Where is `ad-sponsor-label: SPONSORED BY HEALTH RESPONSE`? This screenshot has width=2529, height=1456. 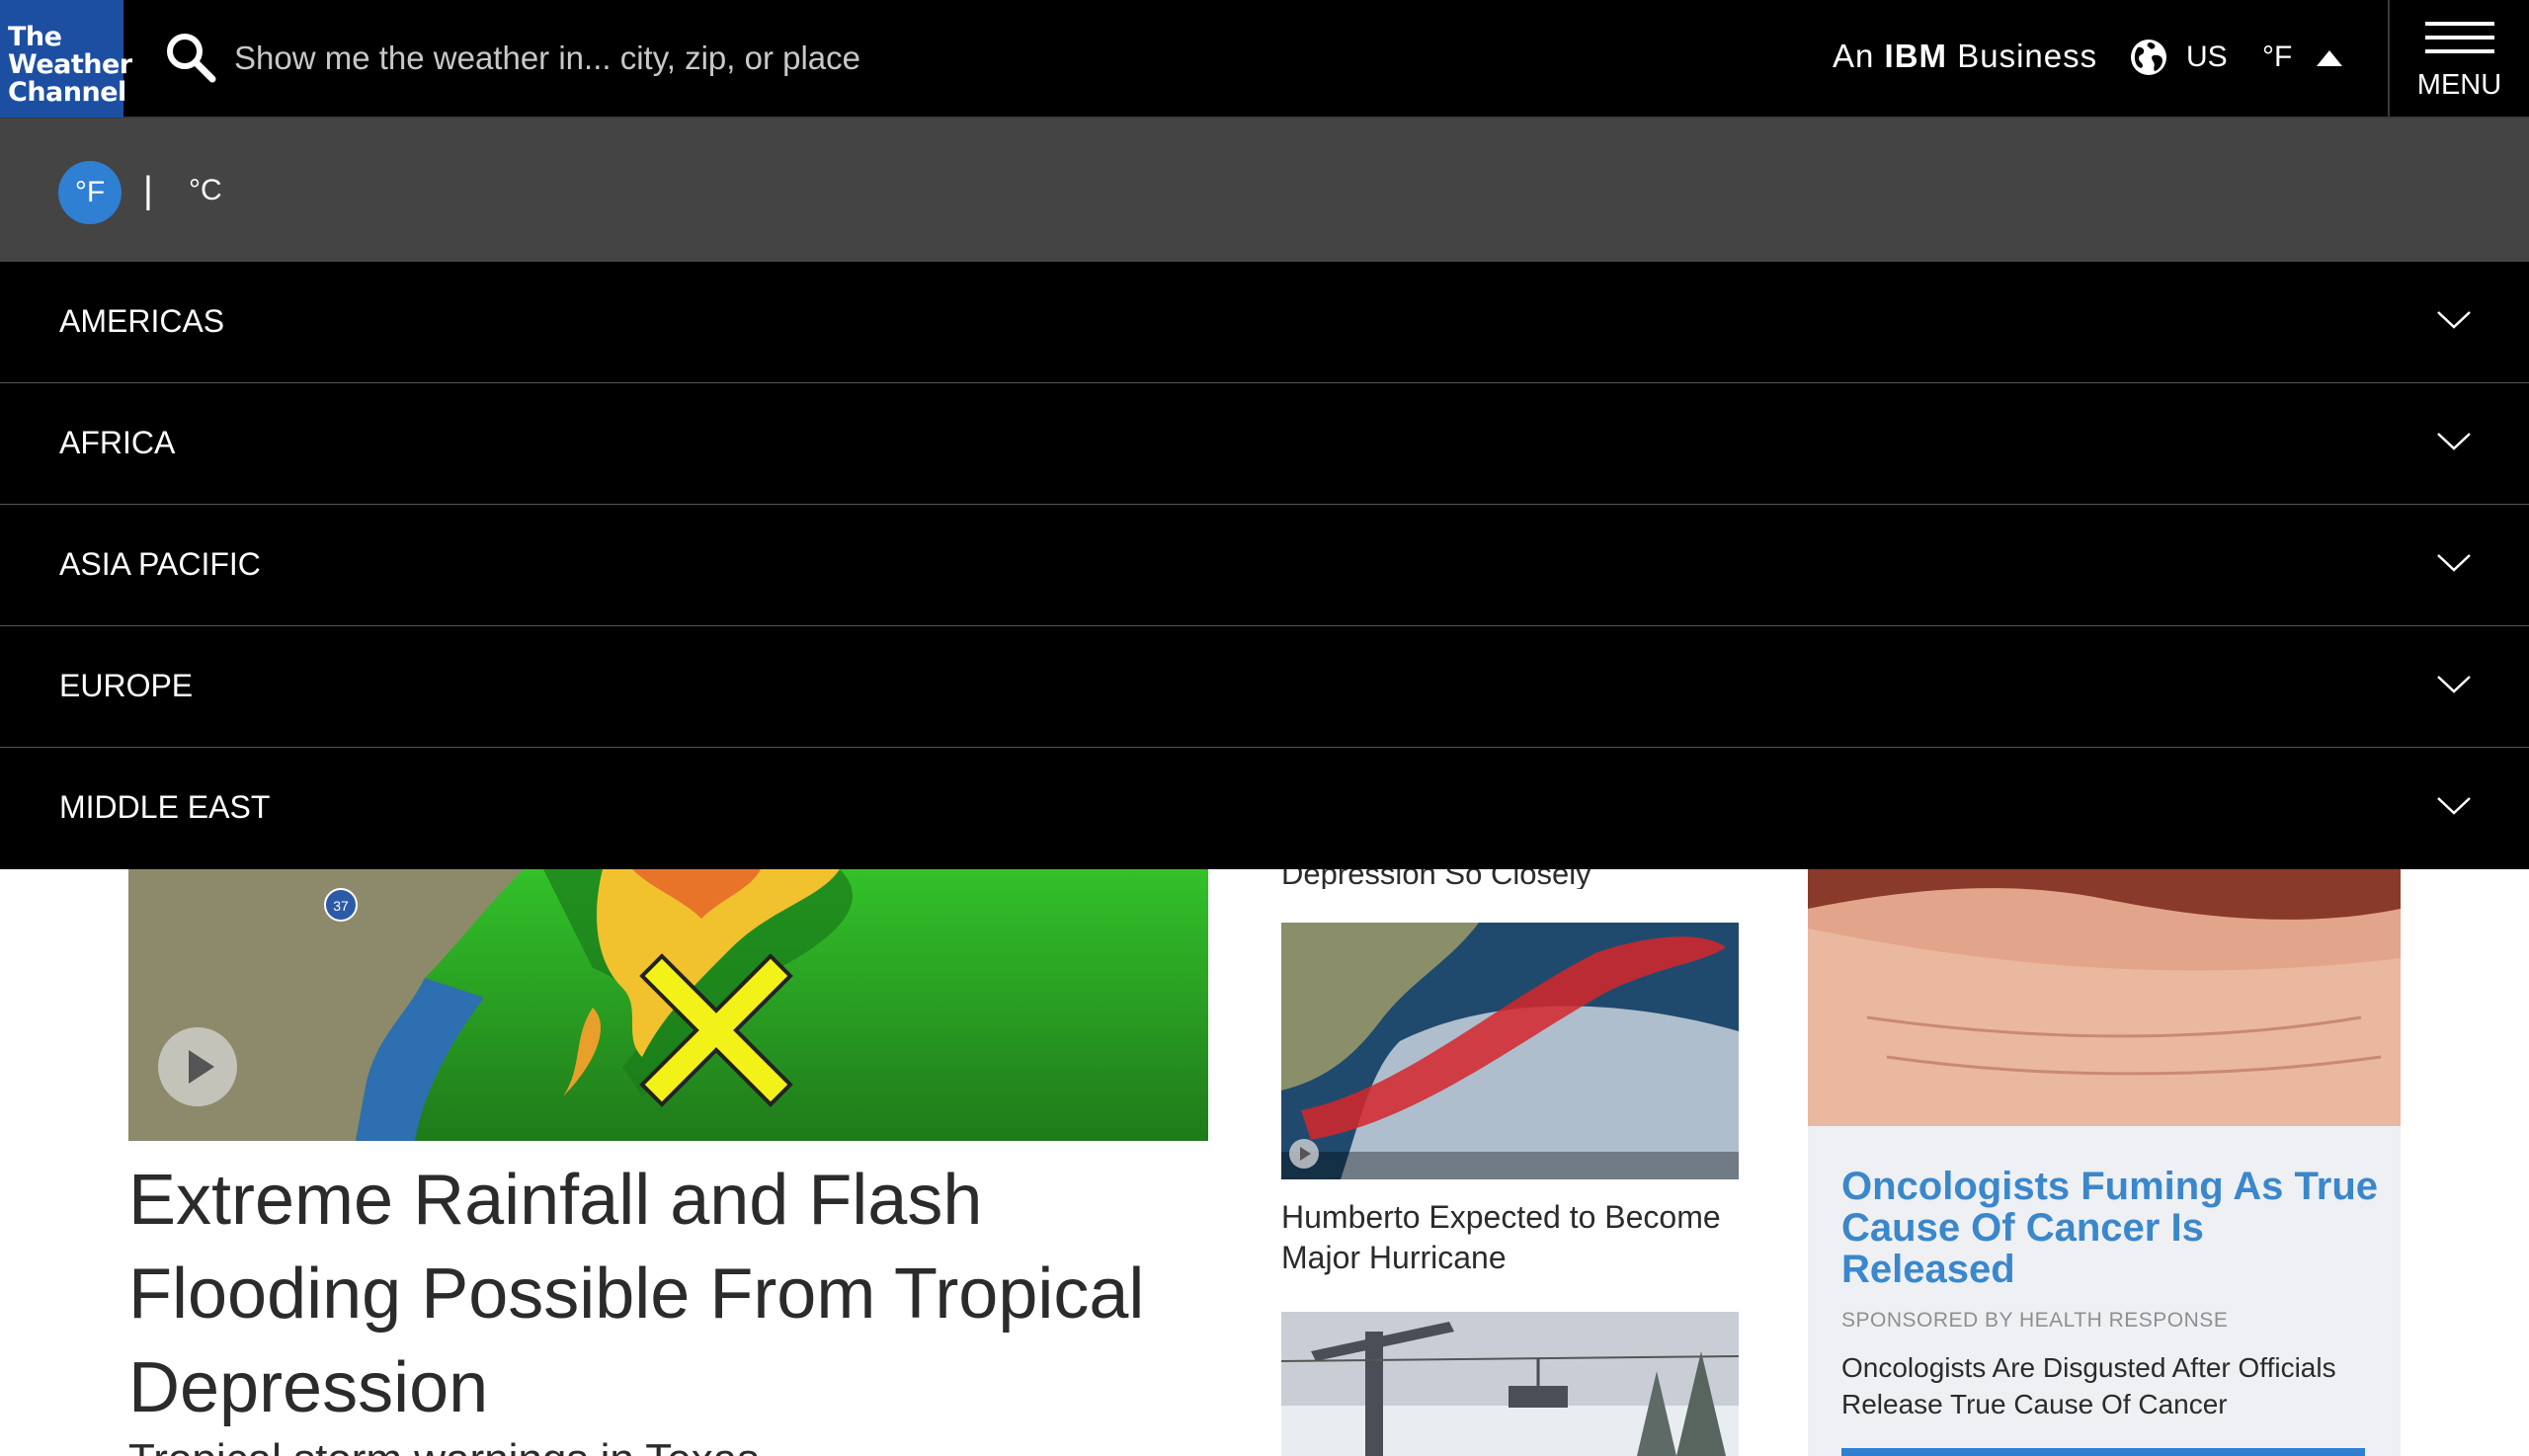
ad-sponsor-label: SPONSORED BY HEALTH RESPONSE is located at coordinates (2035, 1320).